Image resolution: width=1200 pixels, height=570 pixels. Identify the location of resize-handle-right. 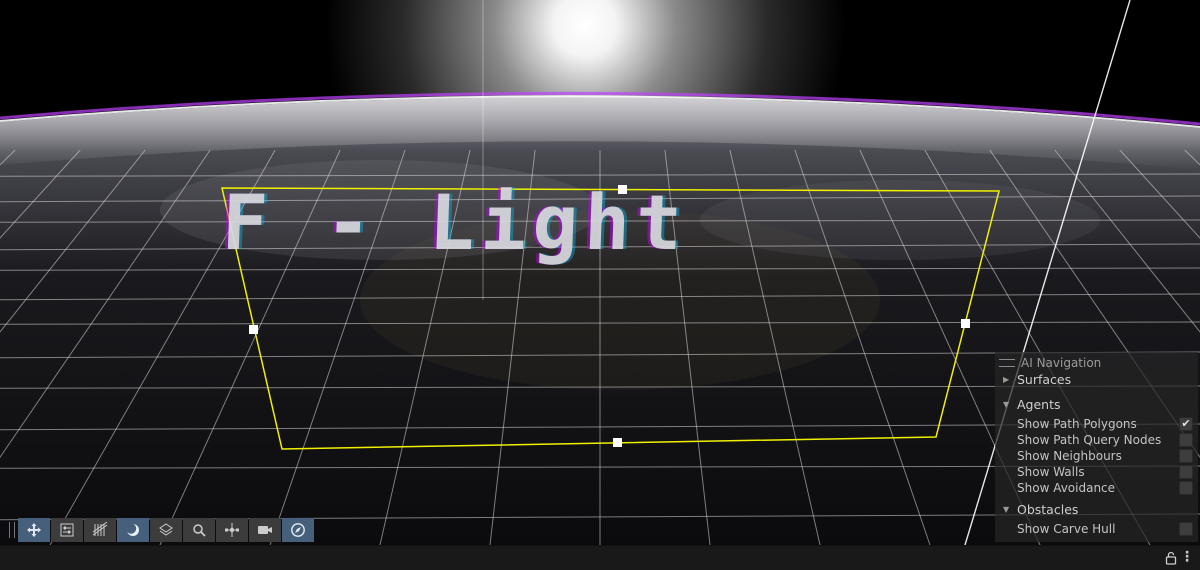
(965, 323).